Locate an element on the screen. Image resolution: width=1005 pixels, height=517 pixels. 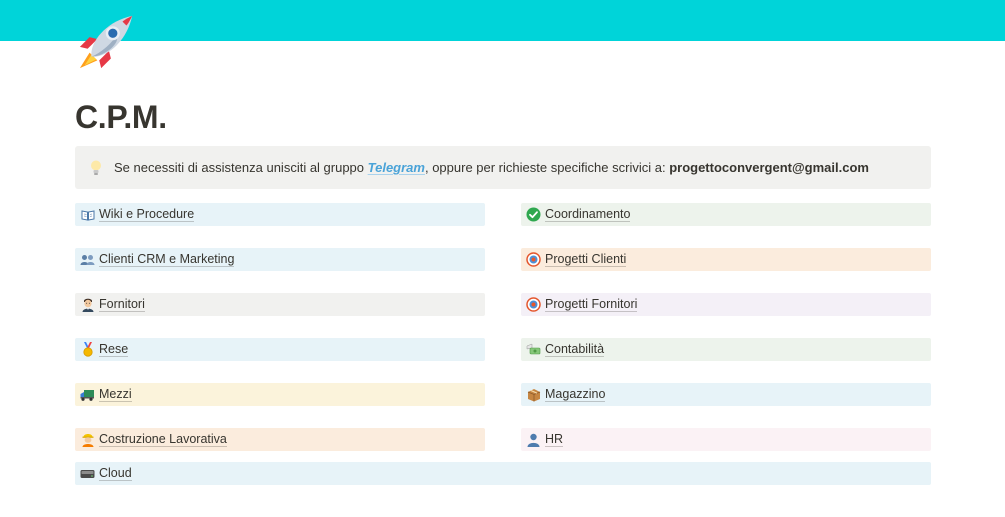
people-icon is located at coordinates (87, 259).